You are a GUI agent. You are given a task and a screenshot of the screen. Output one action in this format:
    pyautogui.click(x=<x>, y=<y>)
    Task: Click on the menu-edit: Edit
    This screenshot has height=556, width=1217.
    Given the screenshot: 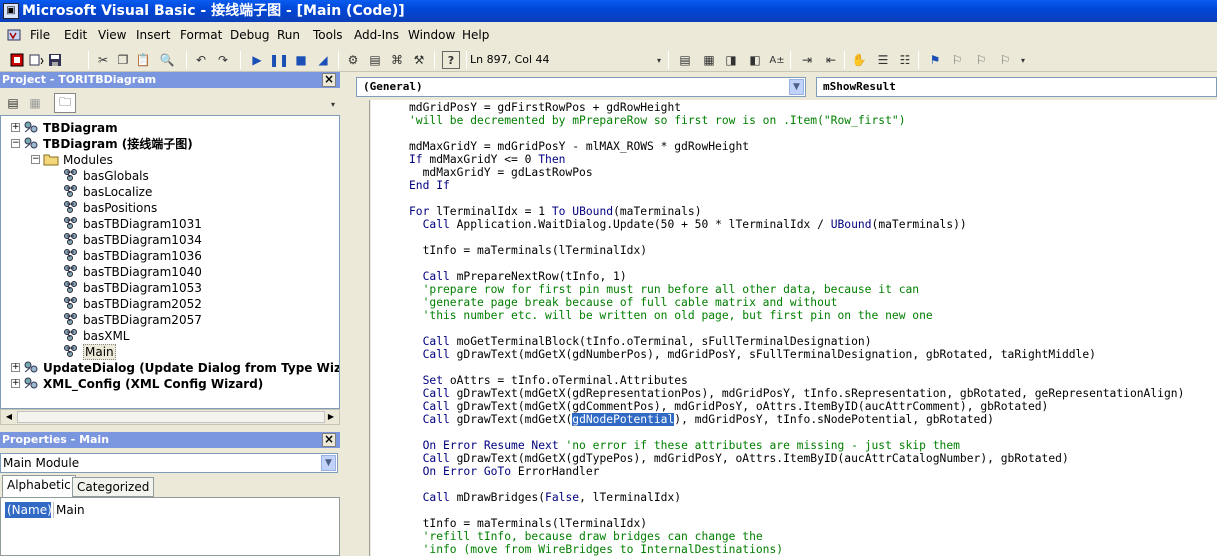 What is the action you would take?
    pyautogui.click(x=75, y=35)
    